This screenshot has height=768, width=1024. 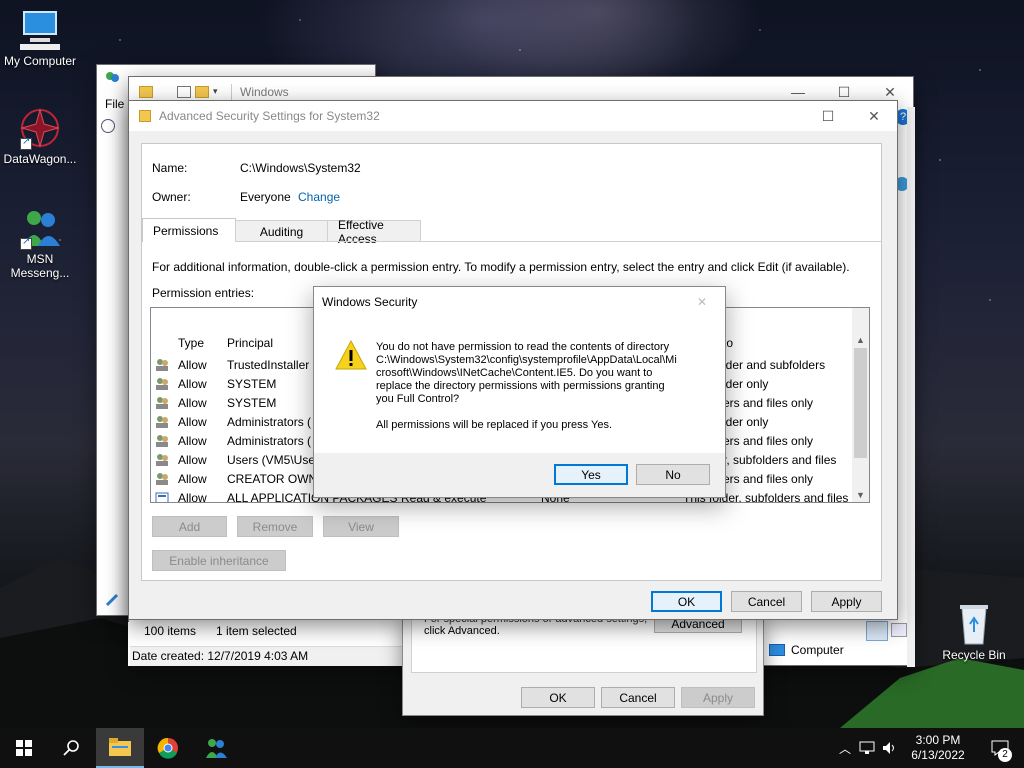 I want to click on row-principal: Administrators (, so click(x=269, y=441).